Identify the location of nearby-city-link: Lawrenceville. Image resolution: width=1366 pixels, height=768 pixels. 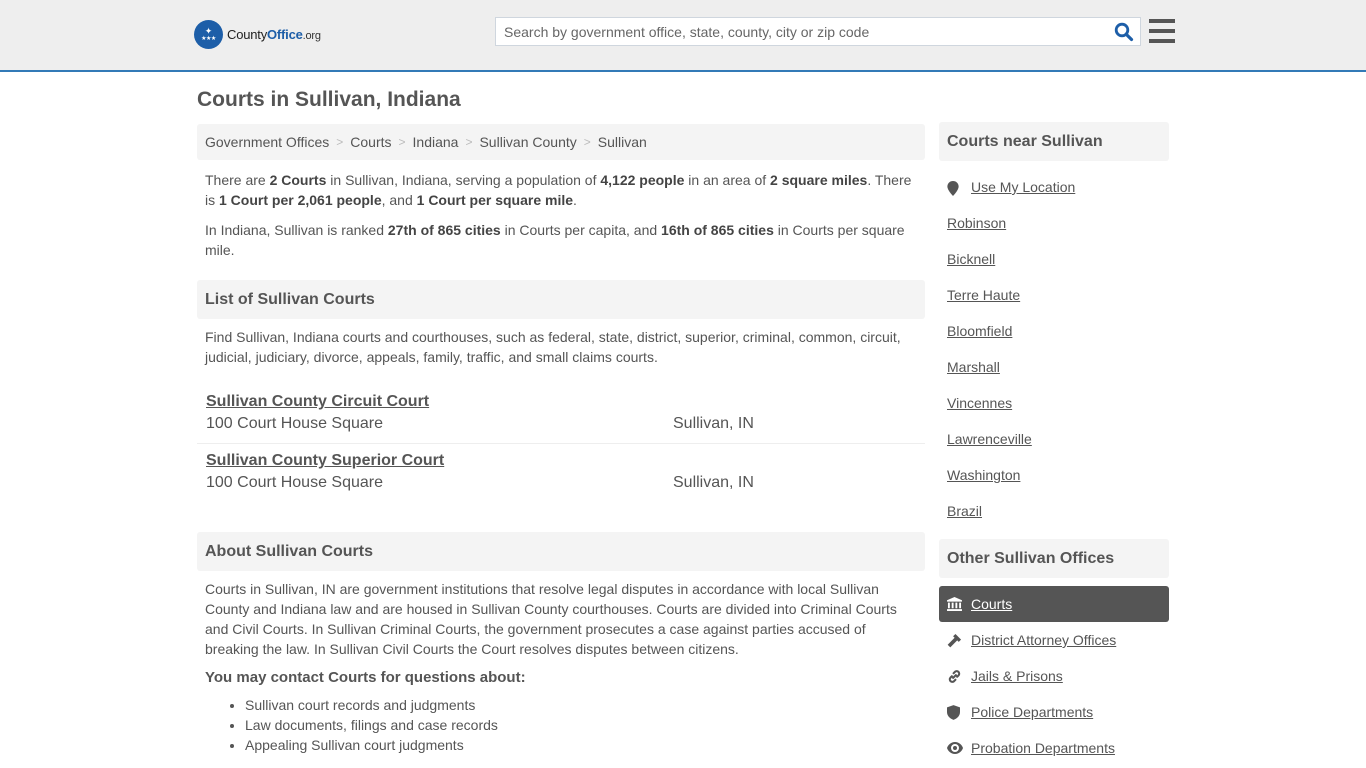
(989, 439).